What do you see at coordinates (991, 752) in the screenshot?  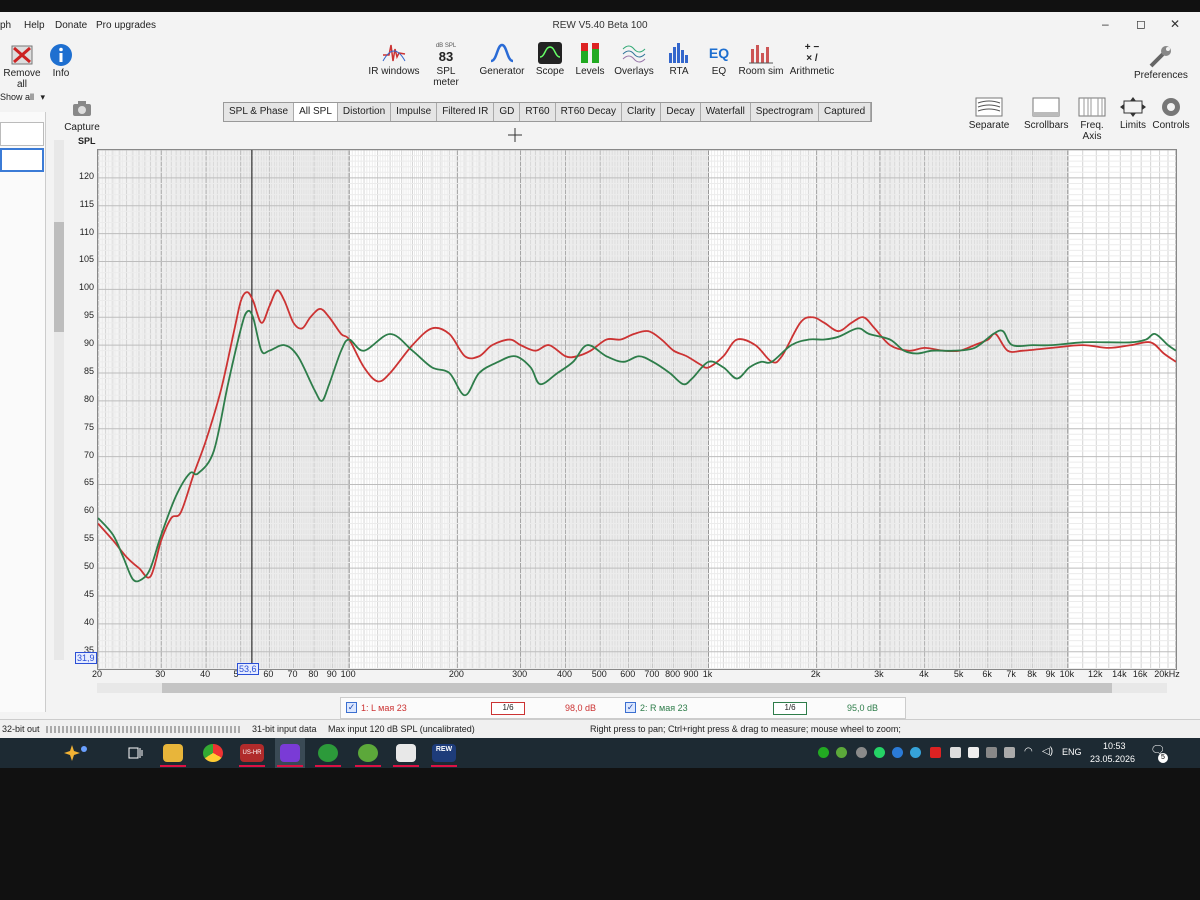 I see `display-icon` at bounding box center [991, 752].